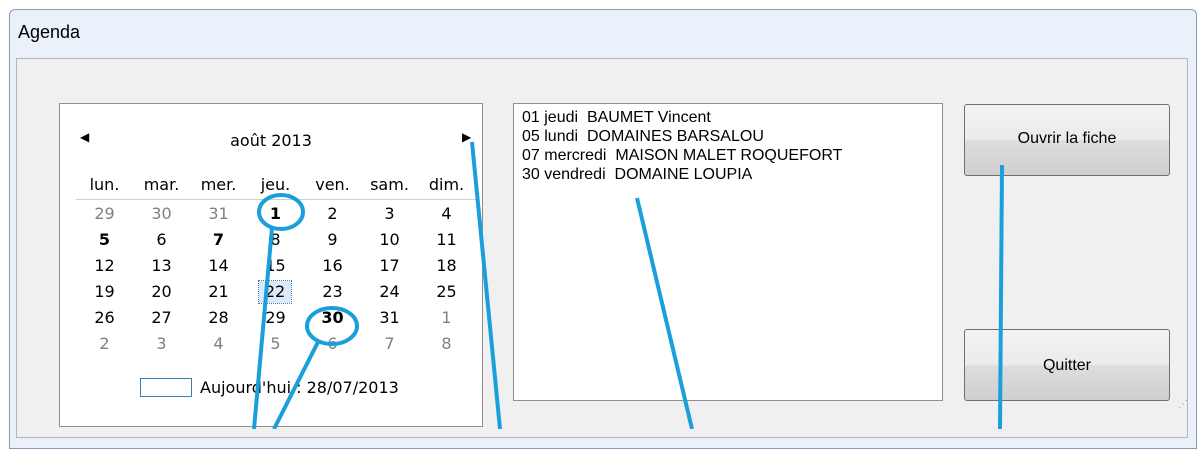 Image resolution: width=1197 pixels, height=449 pixels. What do you see at coordinates (275, 184) in the screenshot?
I see `weekday-label: jeu.` at bounding box center [275, 184].